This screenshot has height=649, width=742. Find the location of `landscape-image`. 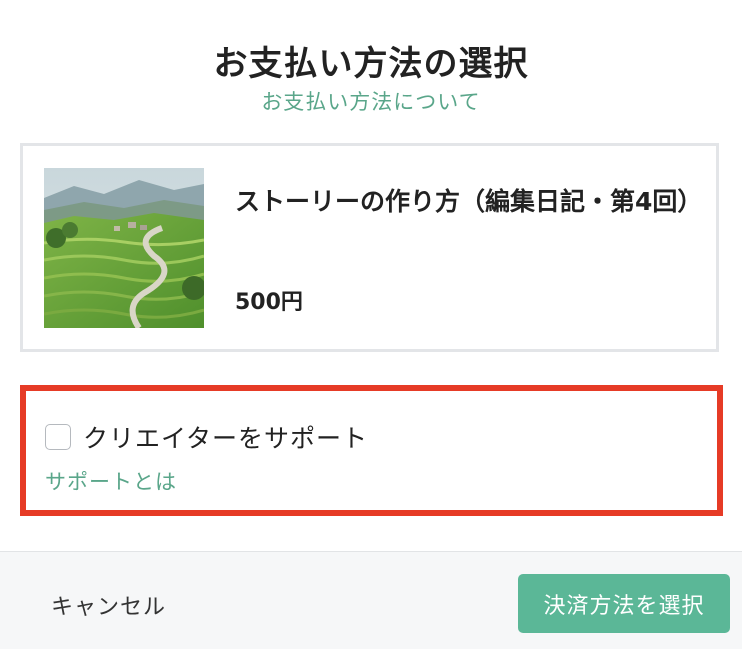

landscape-image is located at coordinates (124, 248).